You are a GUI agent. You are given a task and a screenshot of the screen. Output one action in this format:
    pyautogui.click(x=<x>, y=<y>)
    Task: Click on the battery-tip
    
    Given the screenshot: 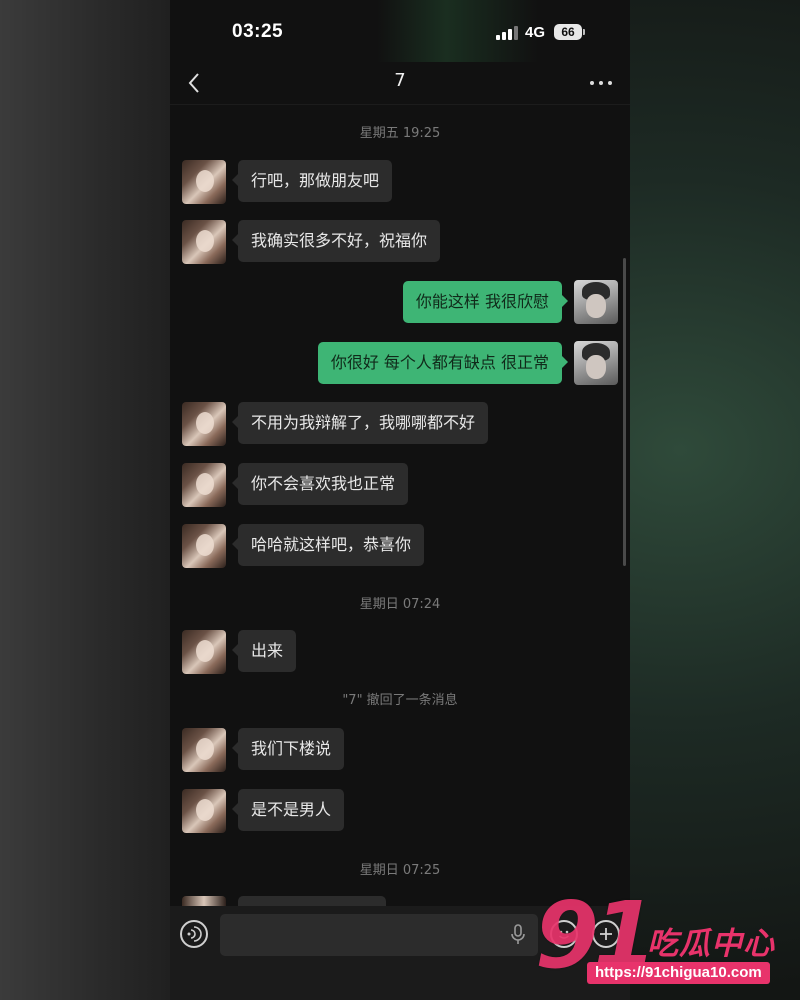 What is the action you would take?
    pyautogui.click(x=584, y=32)
    